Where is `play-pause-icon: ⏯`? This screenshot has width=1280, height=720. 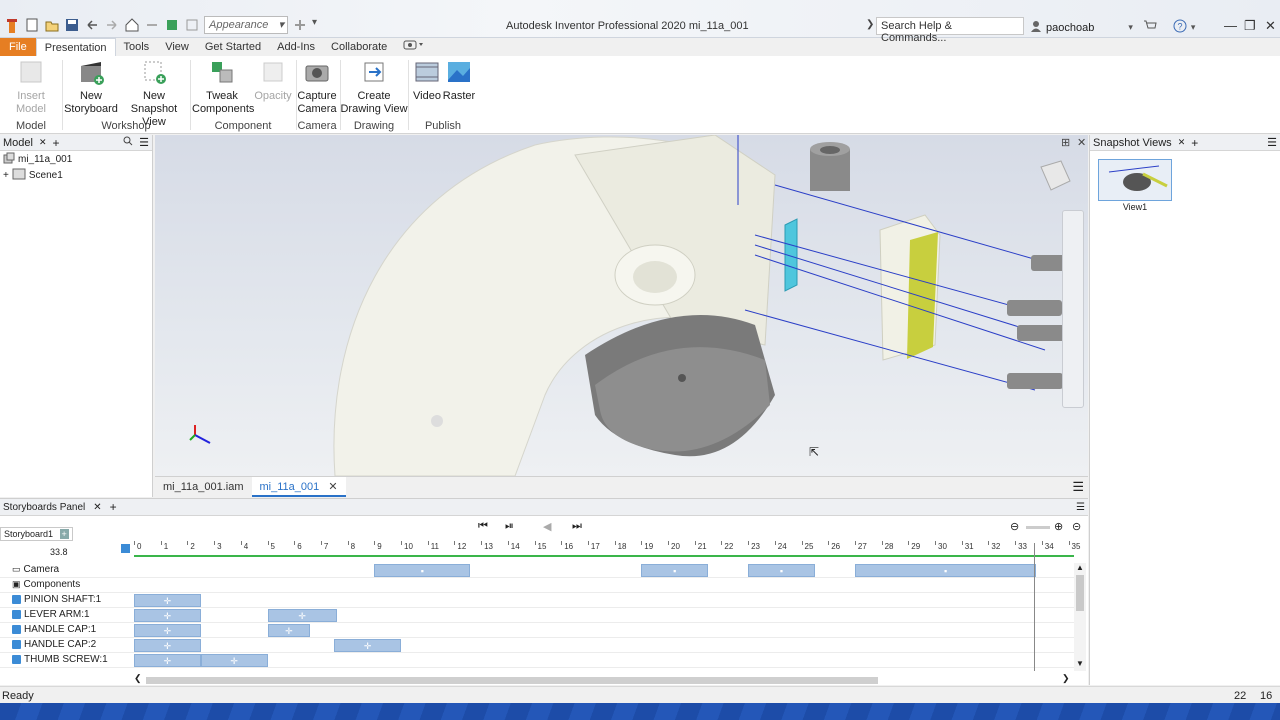 play-pause-icon: ⏯ is located at coordinates (509, 526).